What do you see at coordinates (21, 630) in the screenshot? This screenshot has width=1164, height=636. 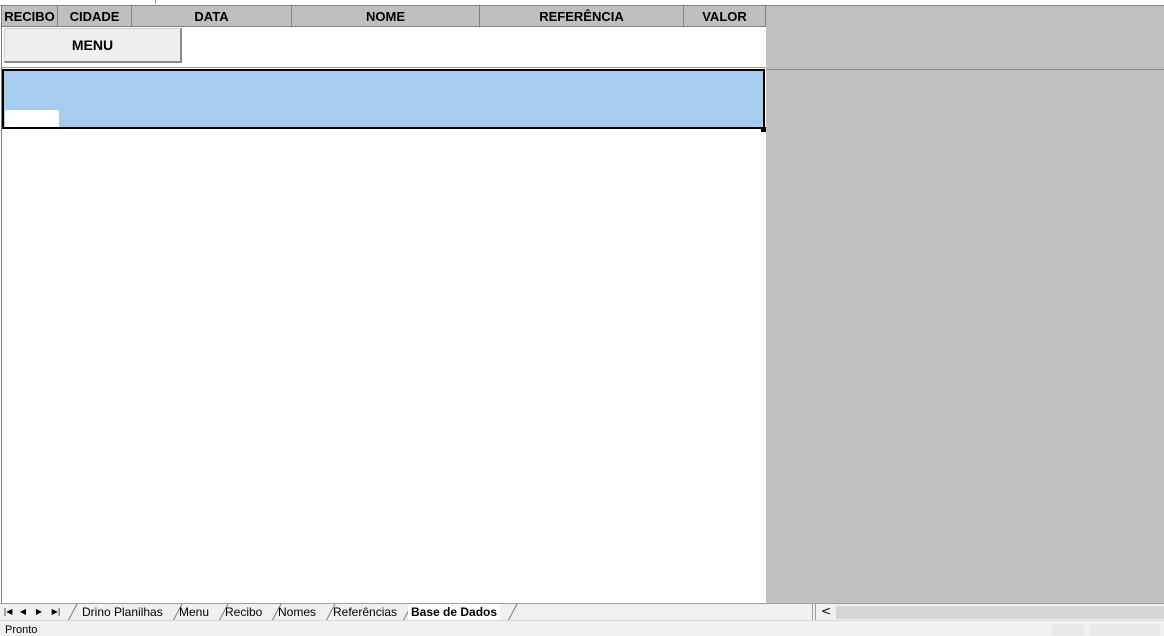 I see `status-text: Pronto` at bounding box center [21, 630].